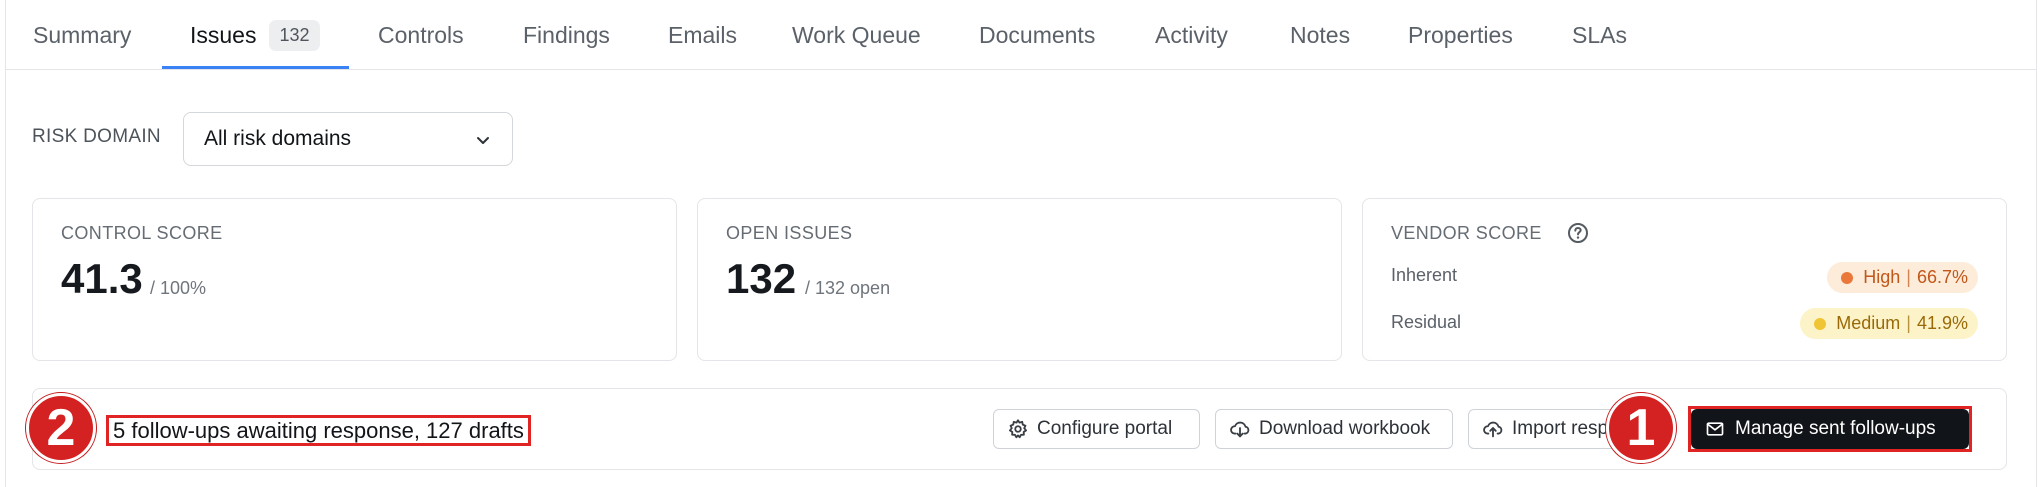 The width and height of the screenshot is (2043, 487). I want to click on download-workbook-button: Download workbook, so click(1334, 429).